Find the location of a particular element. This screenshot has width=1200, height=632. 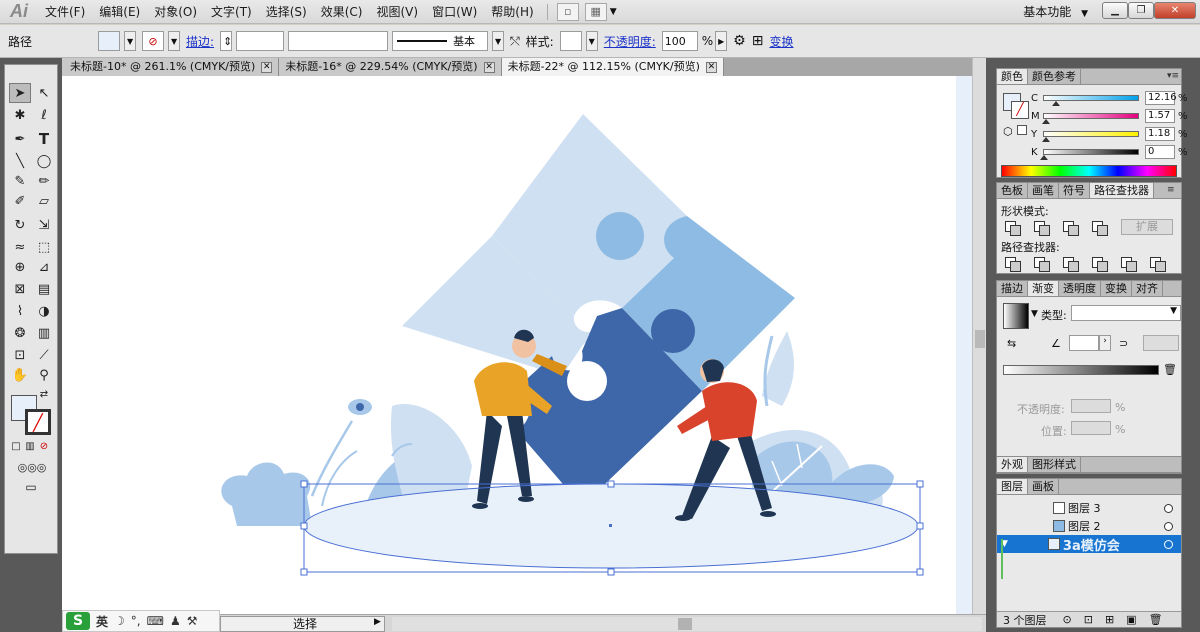

stroke-weight-input is located at coordinates (260, 41).